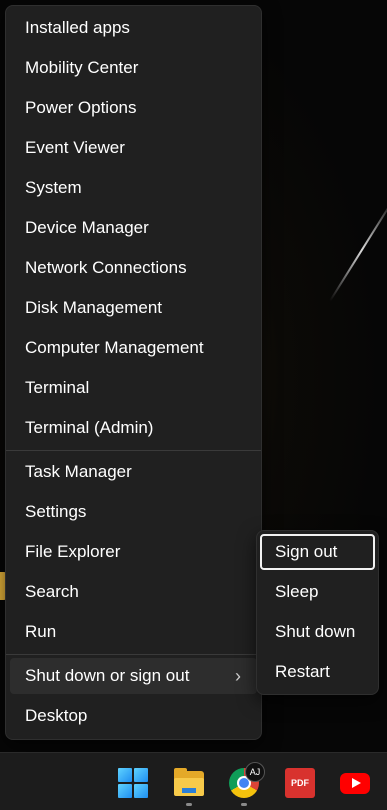  What do you see at coordinates (355, 783) in the screenshot?
I see `youtube-icon` at bounding box center [355, 783].